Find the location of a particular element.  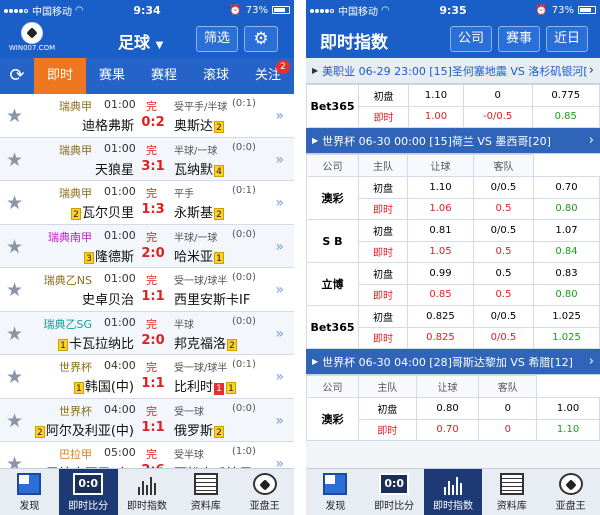

company-name: S B is located at coordinates (332, 241).